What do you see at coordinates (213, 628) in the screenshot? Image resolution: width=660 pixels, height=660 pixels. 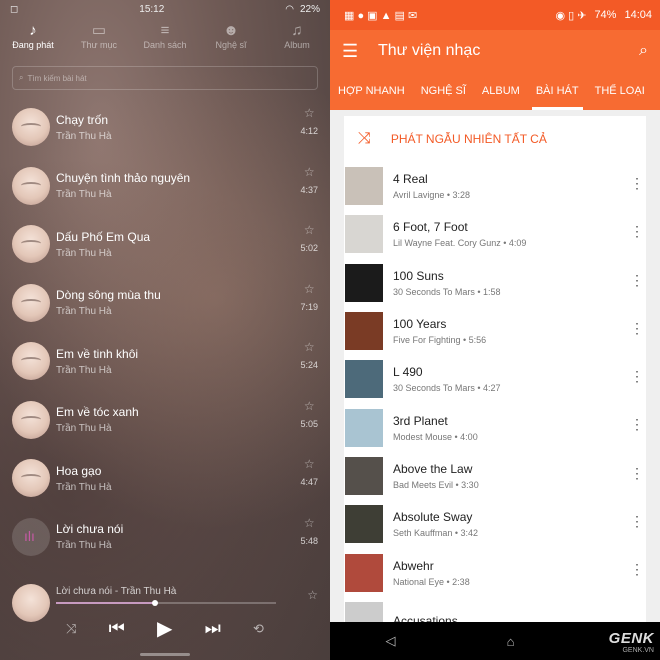 I see `next-icon: ⏭` at bounding box center [213, 628].